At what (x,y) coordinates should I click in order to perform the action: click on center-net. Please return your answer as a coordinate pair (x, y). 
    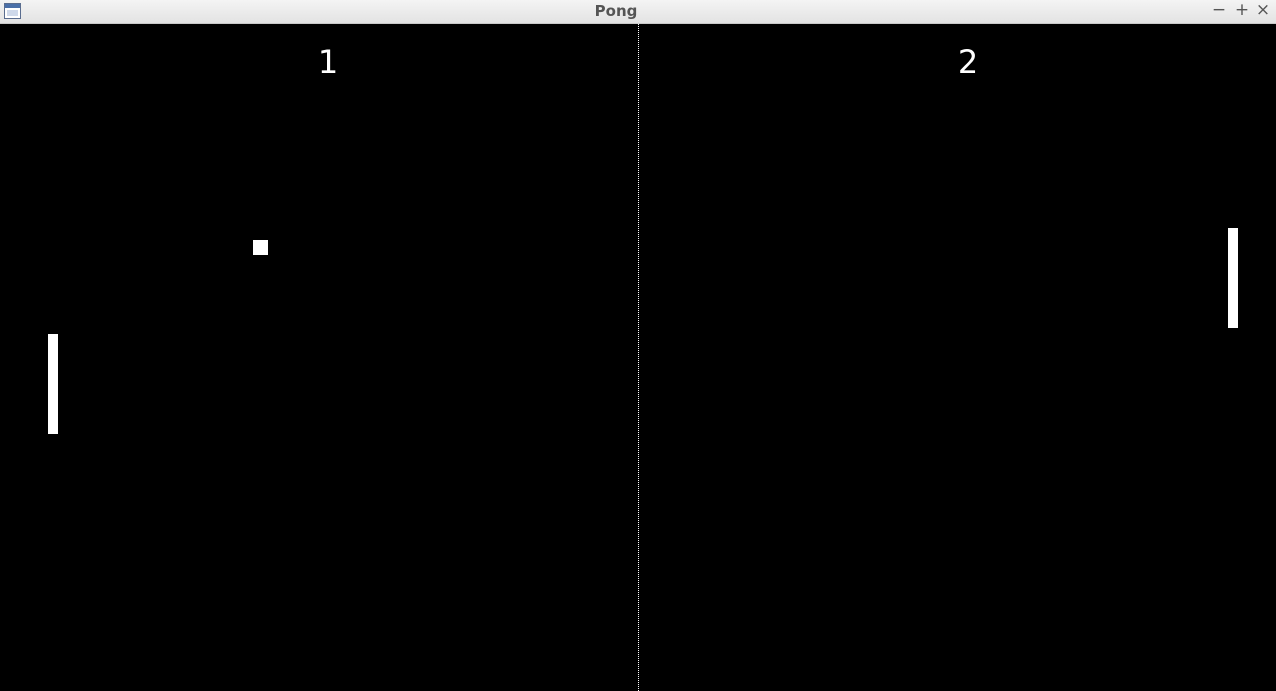
    Looking at the image, I should click on (638, 357).